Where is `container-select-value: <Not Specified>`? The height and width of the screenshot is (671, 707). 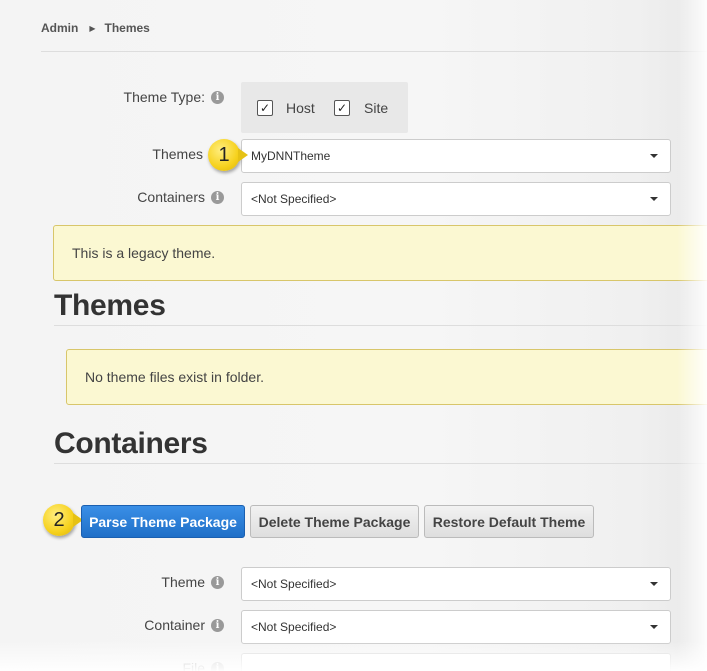
container-select-value: <Not Specified> is located at coordinates (294, 627).